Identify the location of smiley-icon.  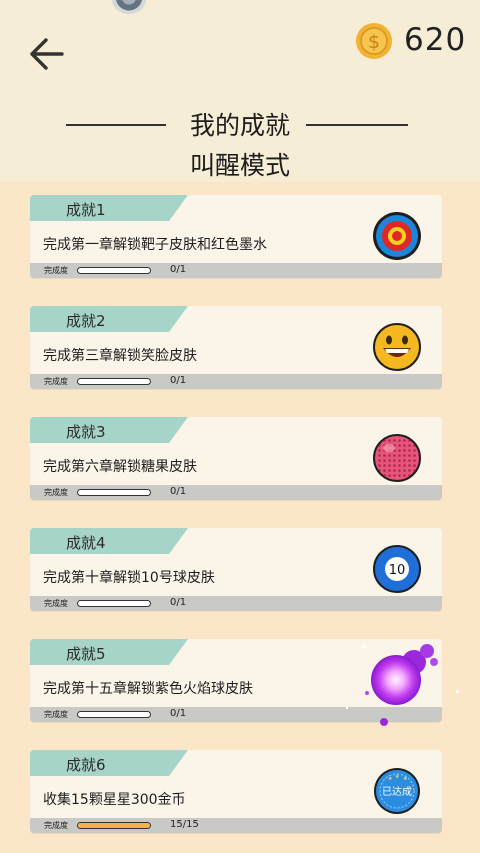
(397, 347).